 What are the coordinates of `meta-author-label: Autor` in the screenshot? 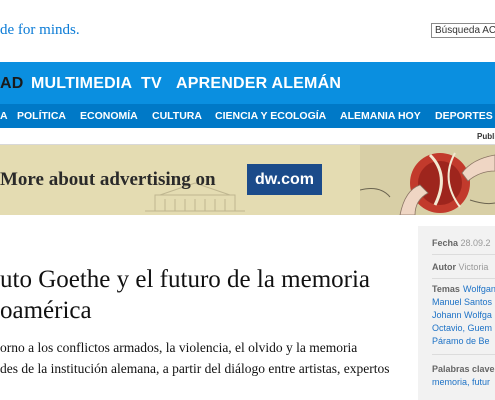 It's located at (444, 267).